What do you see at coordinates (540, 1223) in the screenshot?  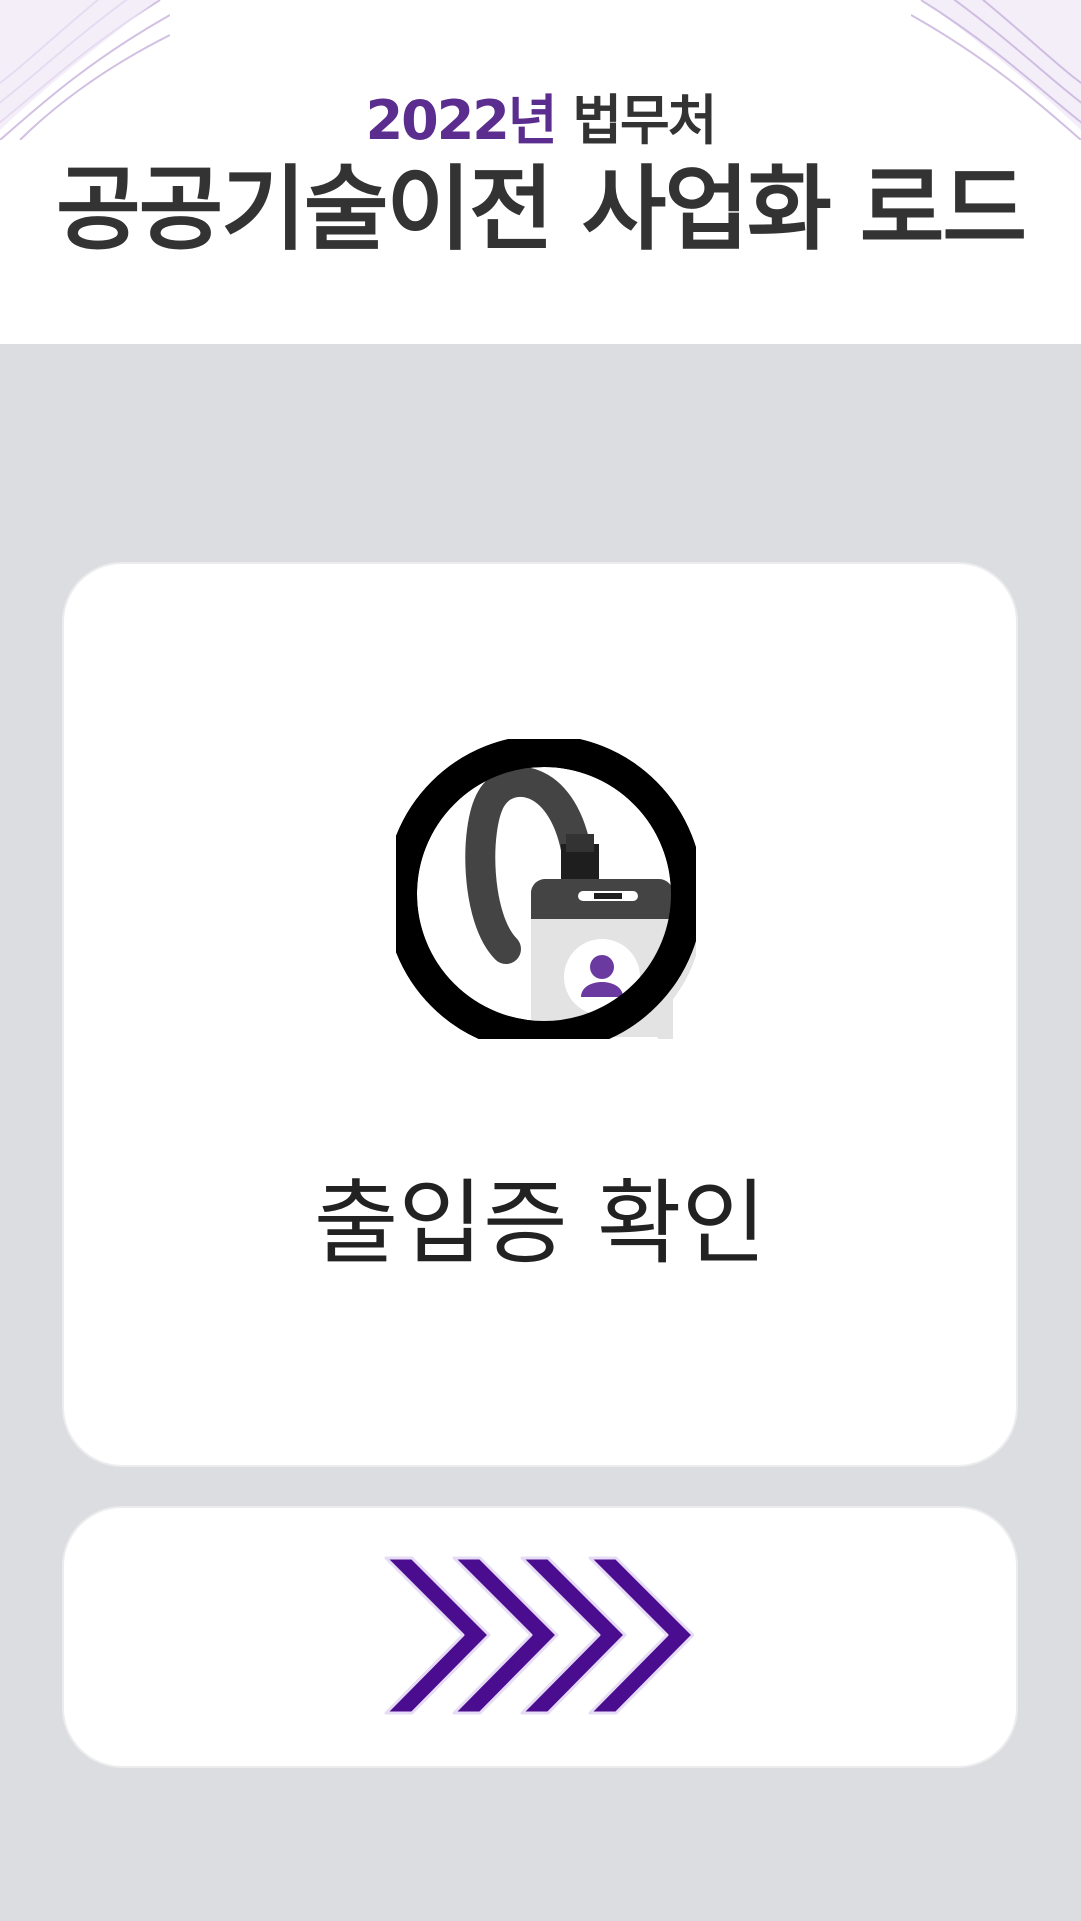 I see `pass-check-label: 출입증 확인` at bounding box center [540, 1223].